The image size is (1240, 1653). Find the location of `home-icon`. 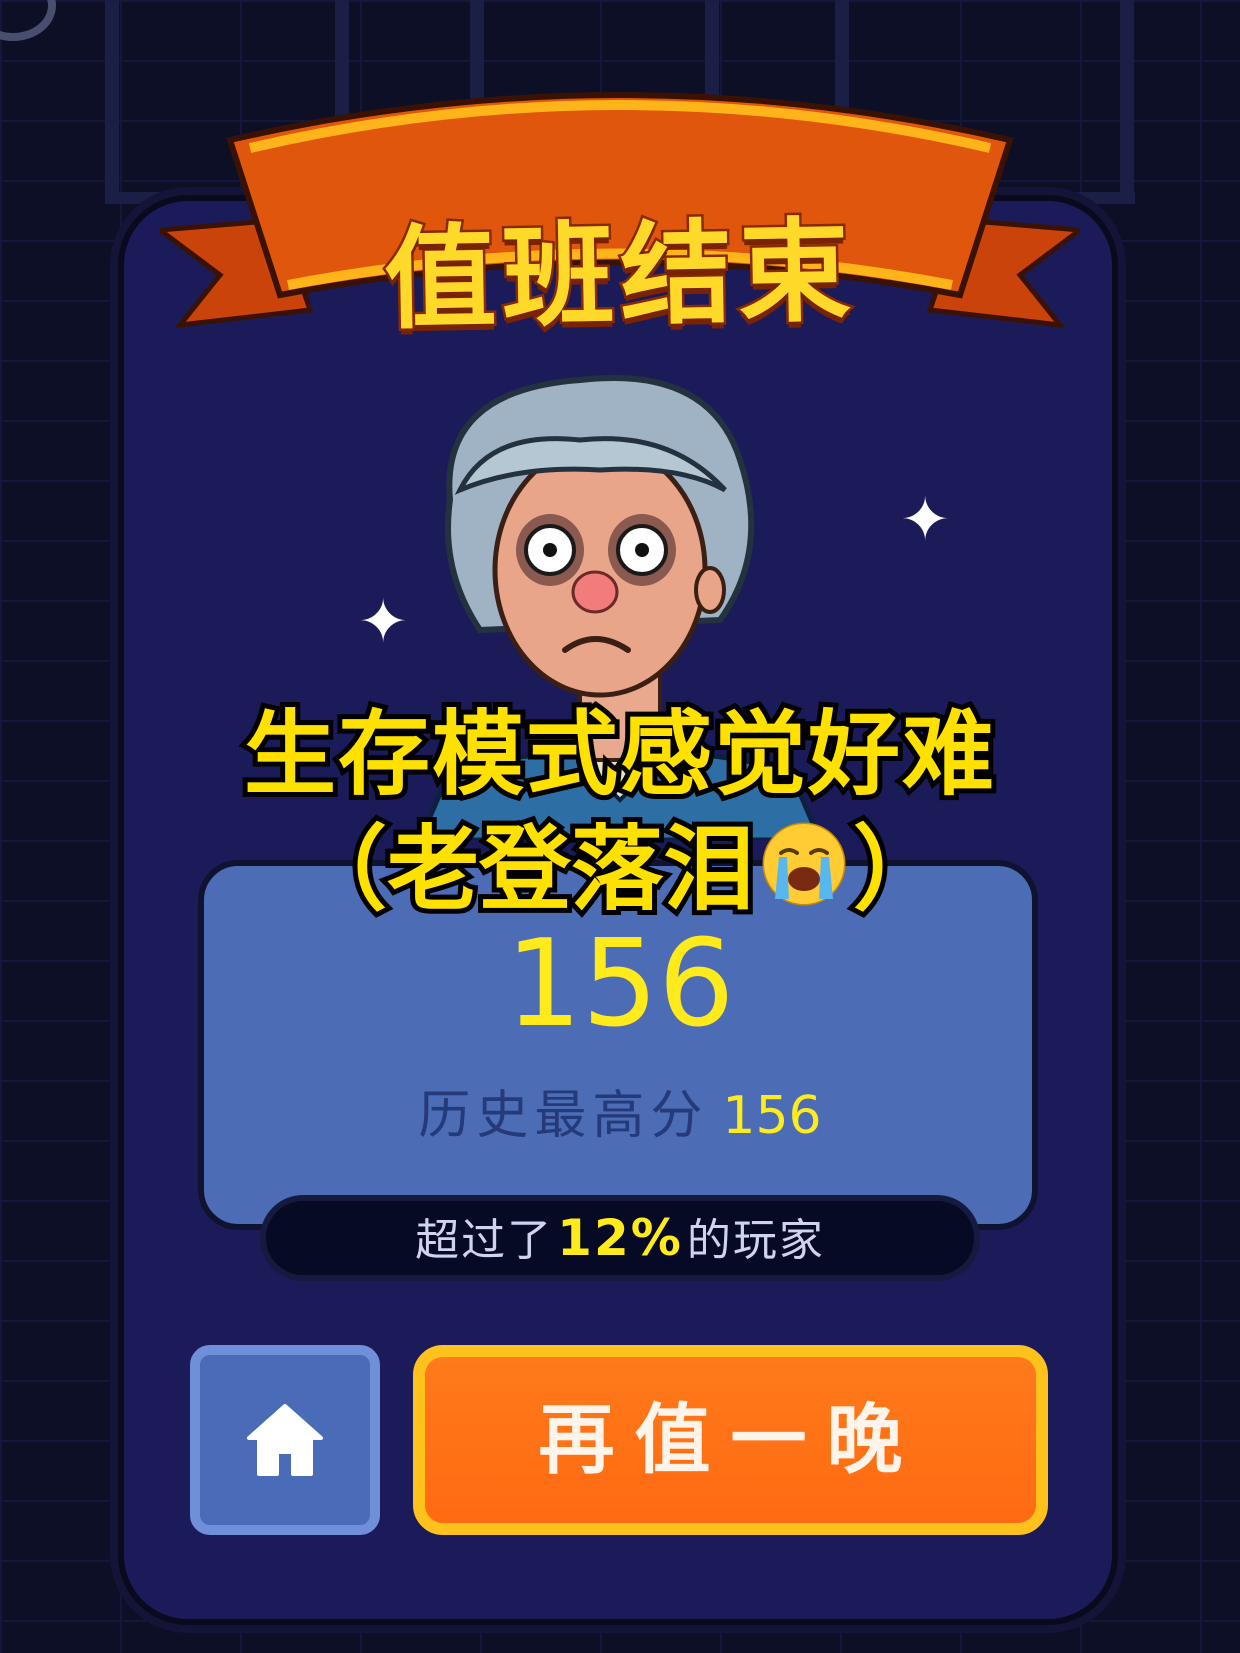

home-icon is located at coordinates (285, 1440).